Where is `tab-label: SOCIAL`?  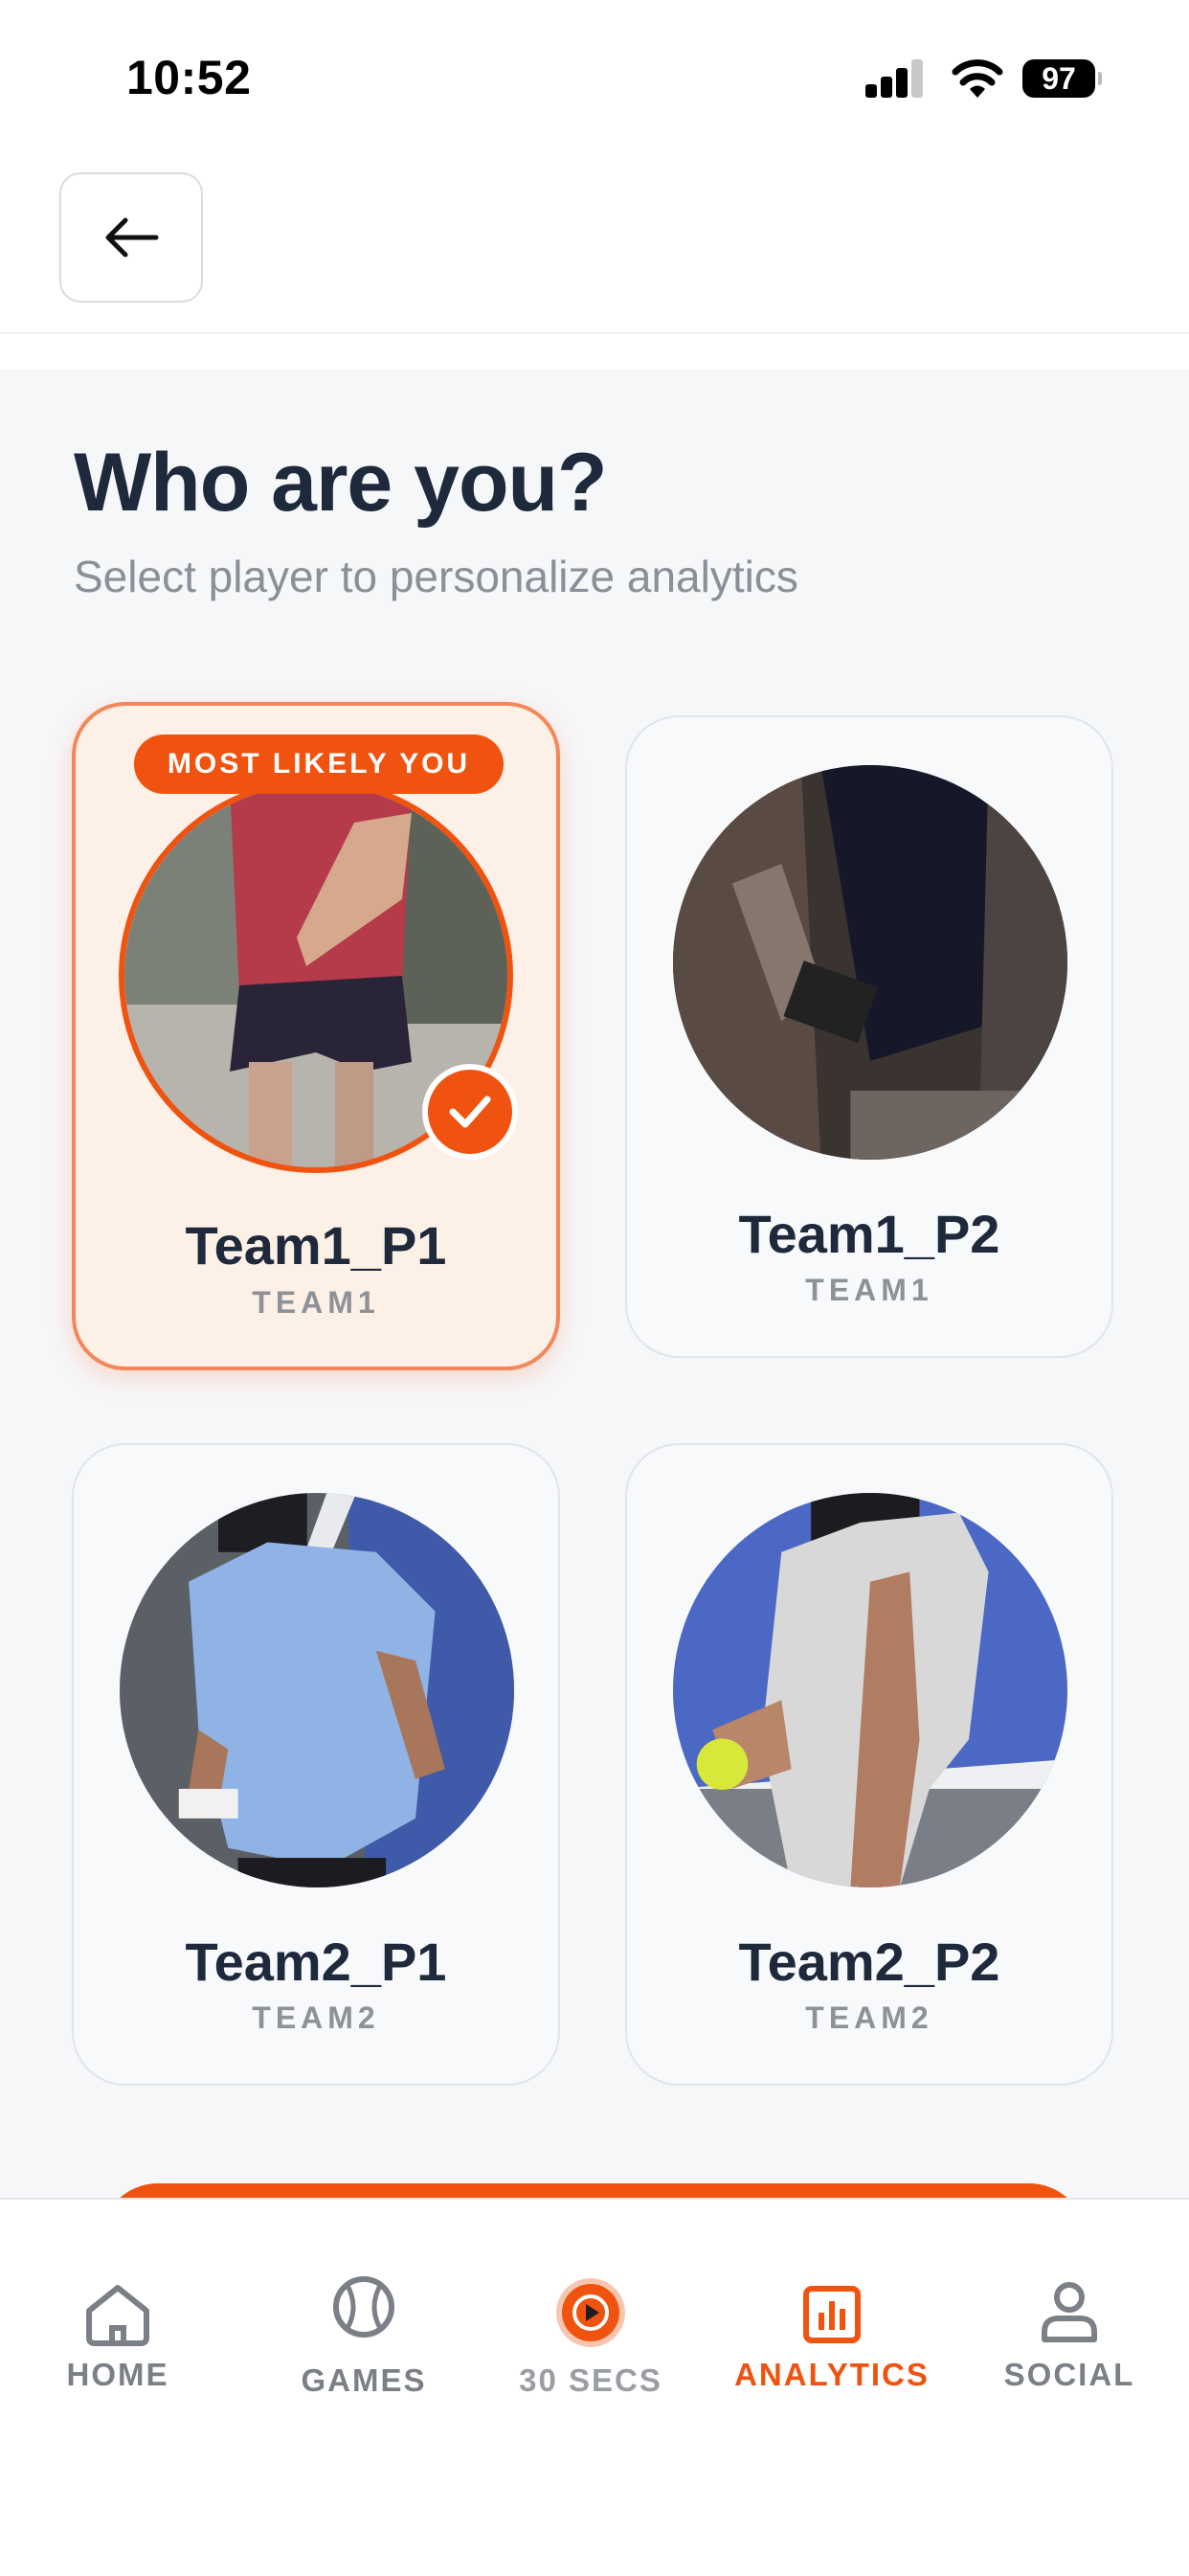
tab-label: SOCIAL is located at coordinates (1069, 2374).